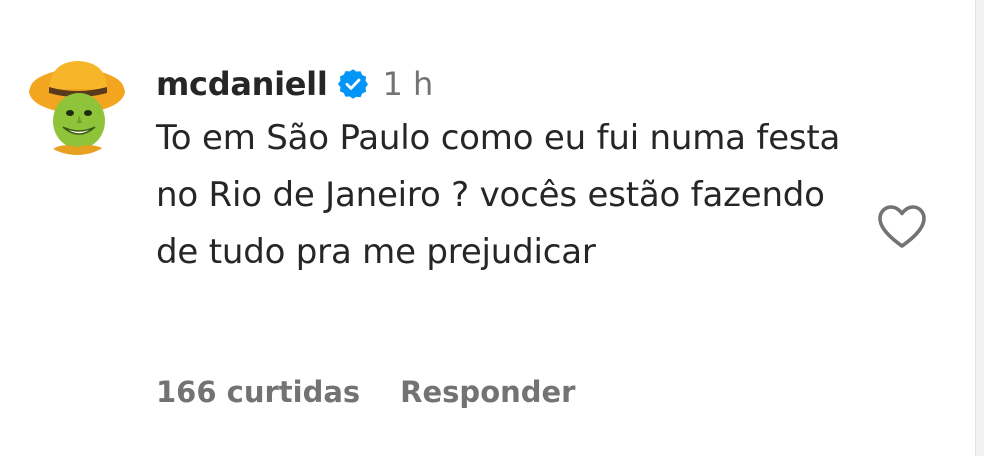  I want to click on scrollbar, so click(979, 228).